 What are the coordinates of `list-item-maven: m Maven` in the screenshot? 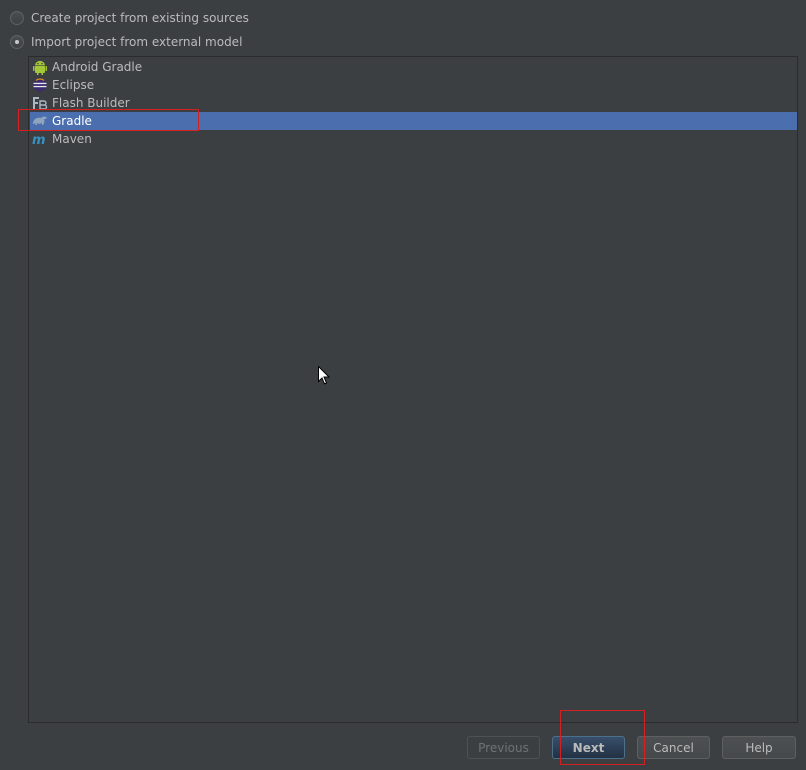 It's located at (413, 139).